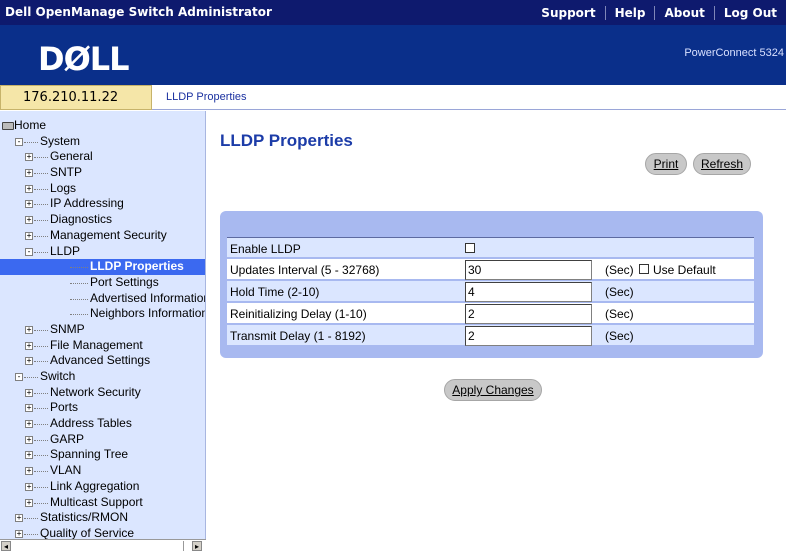  I want to click on sidebar-item-general: + General, so click(102, 157).